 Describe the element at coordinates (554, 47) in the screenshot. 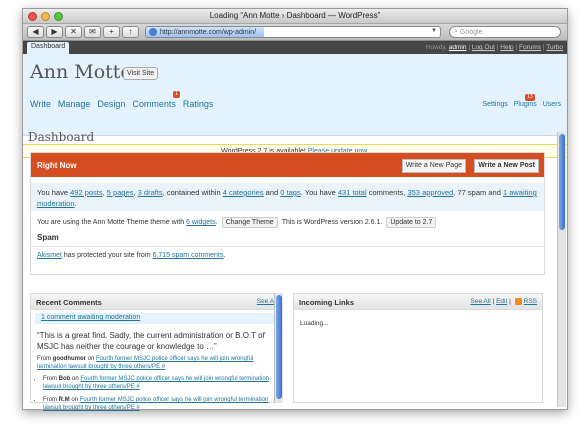

I see `turbo-link: Turbo` at that location.